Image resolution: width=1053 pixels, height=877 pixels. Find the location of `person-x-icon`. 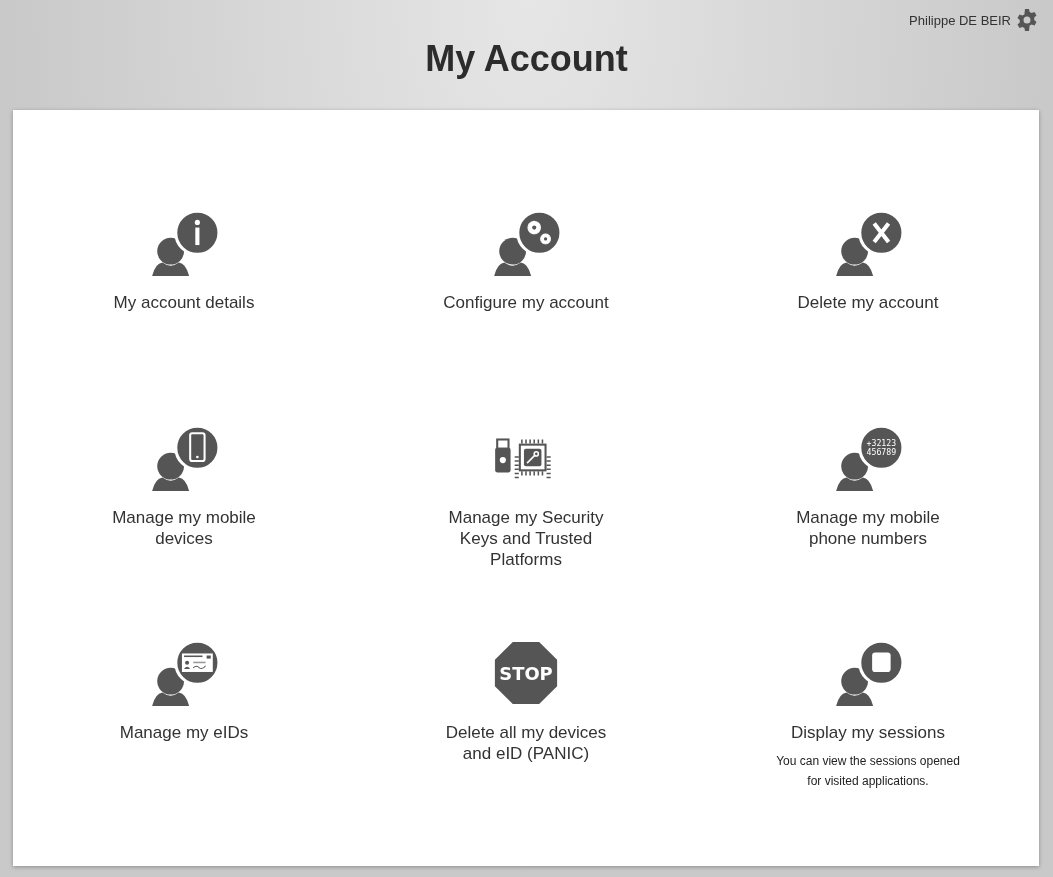

person-x-icon is located at coordinates (870, 243).